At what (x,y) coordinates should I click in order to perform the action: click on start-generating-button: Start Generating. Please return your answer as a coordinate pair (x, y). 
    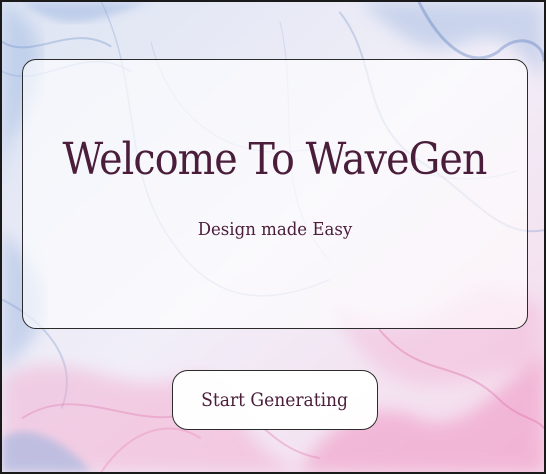
    Looking at the image, I should click on (275, 400).